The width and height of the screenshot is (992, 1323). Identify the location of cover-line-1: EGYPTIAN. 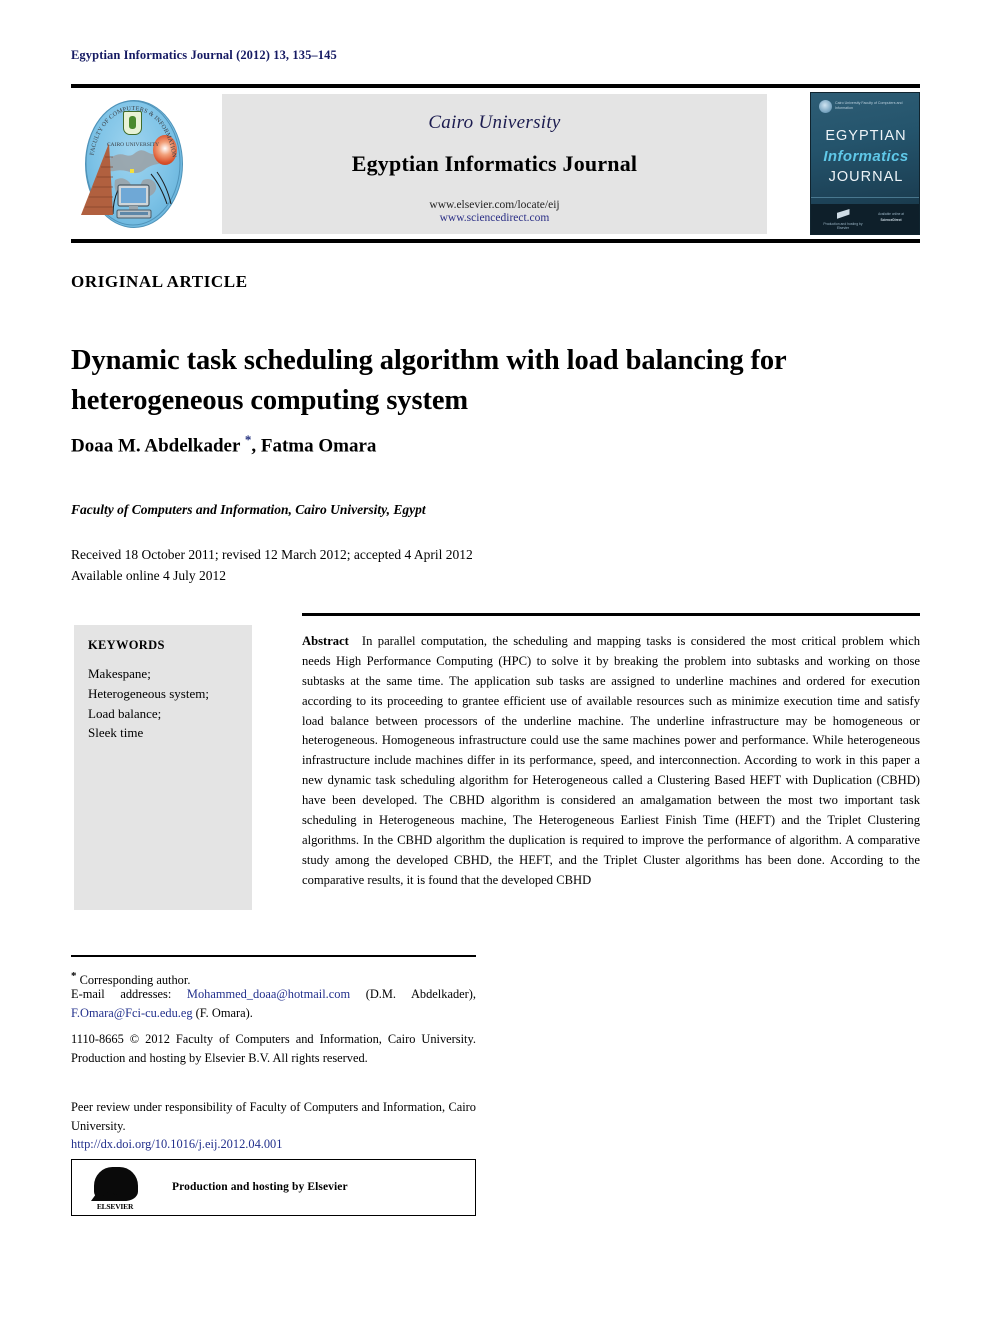
(866, 136).